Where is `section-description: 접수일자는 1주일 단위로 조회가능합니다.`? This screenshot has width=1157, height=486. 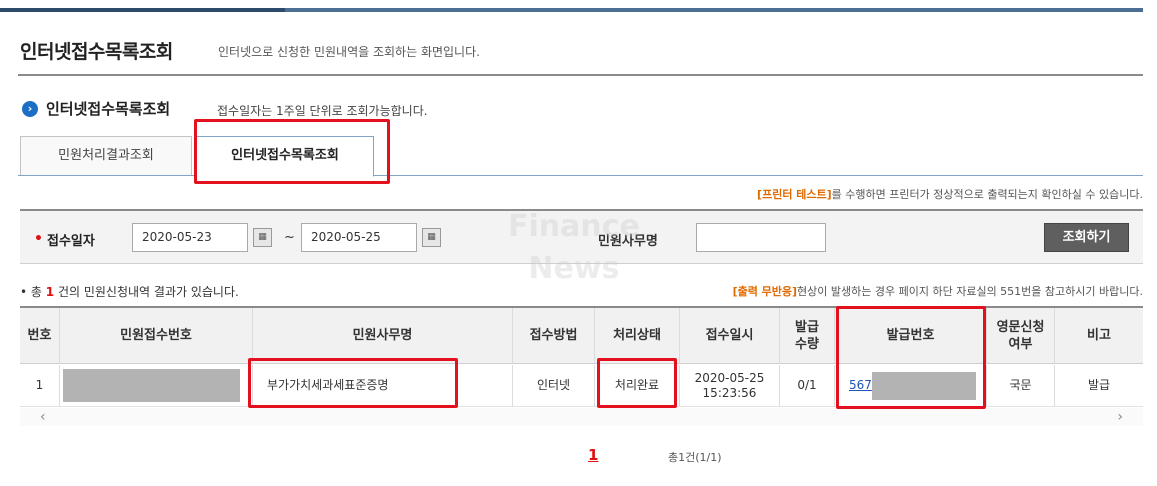 section-description: 접수일자는 1주일 단위로 조회가능합니다. is located at coordinates (322, 111).